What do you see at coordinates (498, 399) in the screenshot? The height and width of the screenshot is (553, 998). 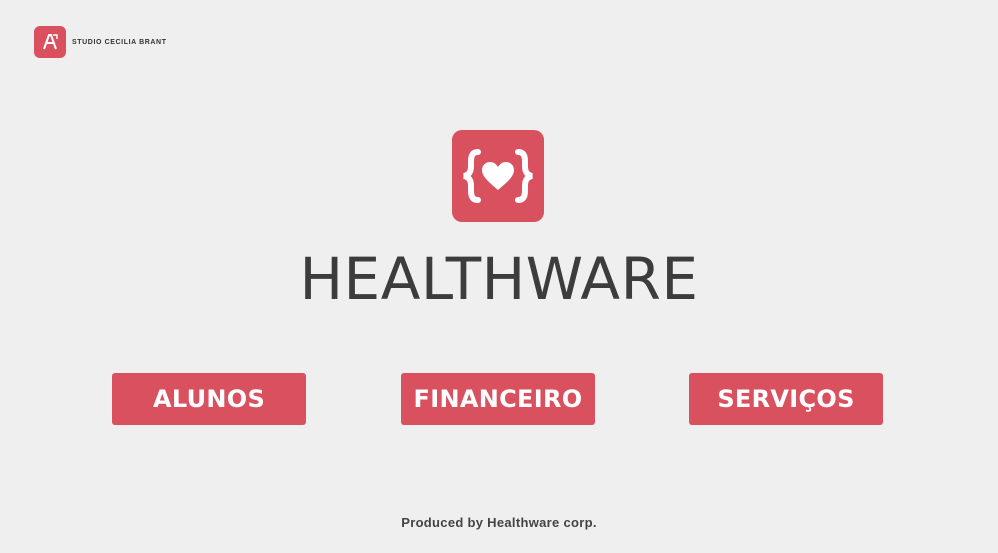 I see `financeiro-button: FINANCEIRO` at bounding box center [498, 399].